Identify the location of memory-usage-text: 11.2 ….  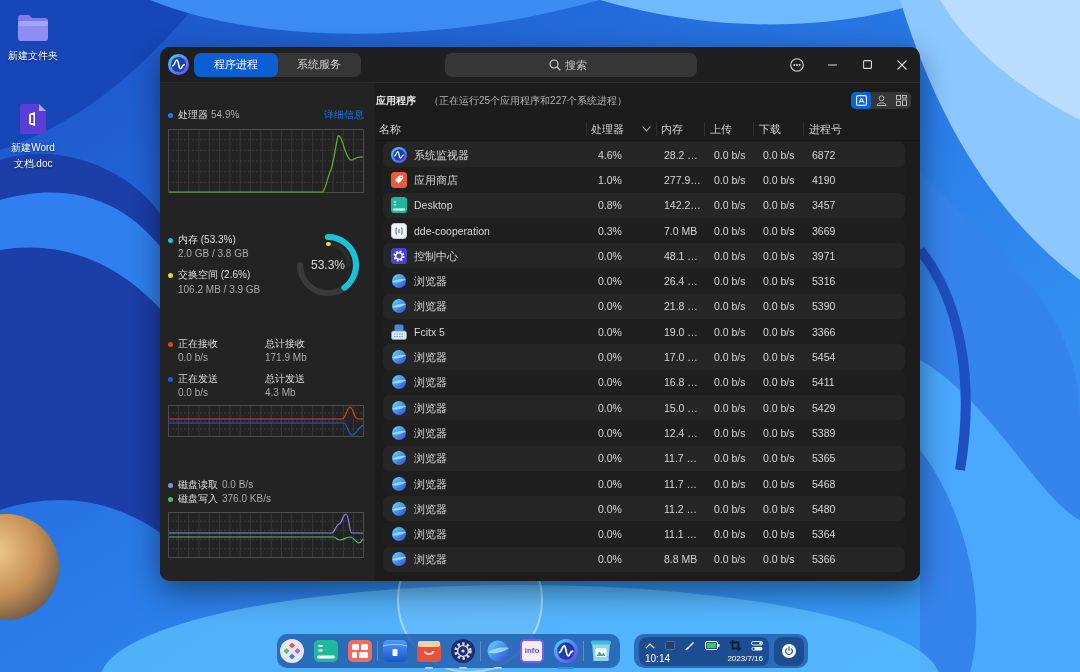
(681, 508).